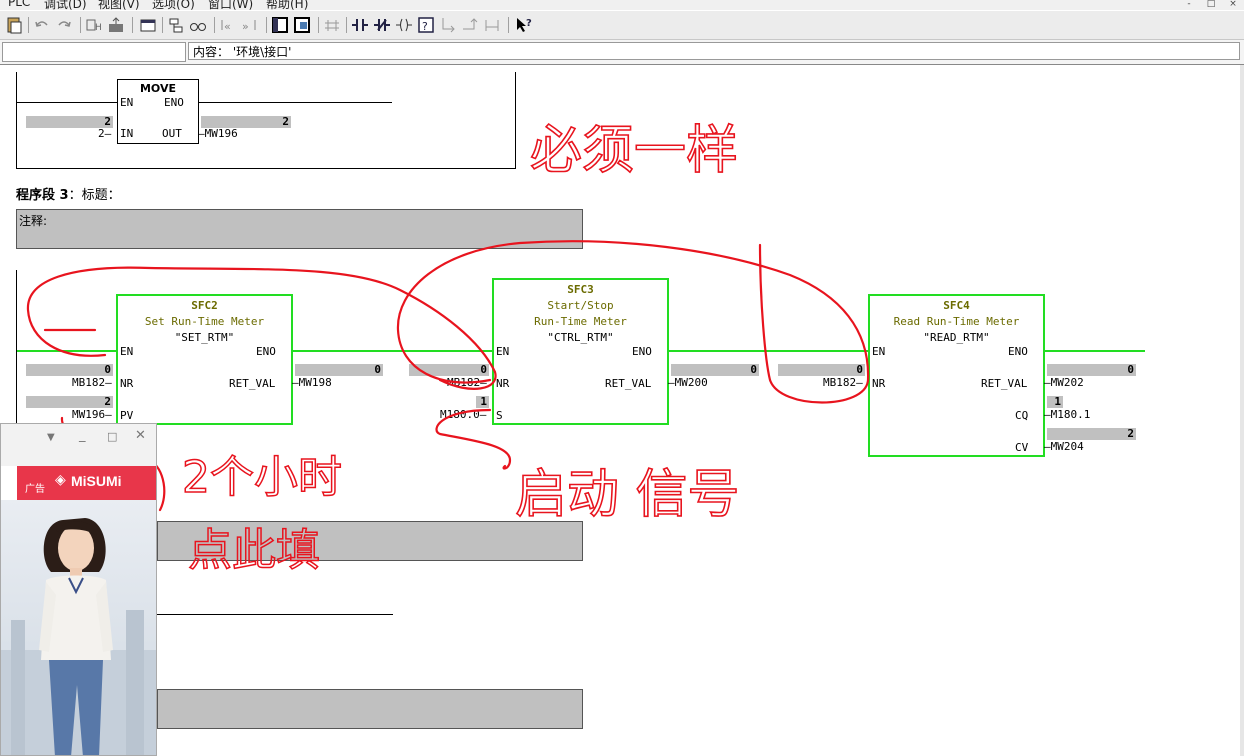  What do you see at coordinates (634, 151) in the screenshot?
I see `note-must-same: 必须一样` at bounding box center [634, 151].